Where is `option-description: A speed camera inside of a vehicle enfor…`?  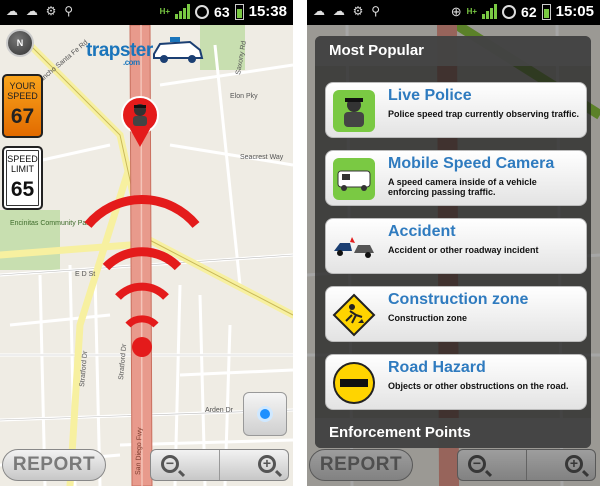
option-description: A speed camera inside of a vehicle enfor… is located at coordinates (462, 187).